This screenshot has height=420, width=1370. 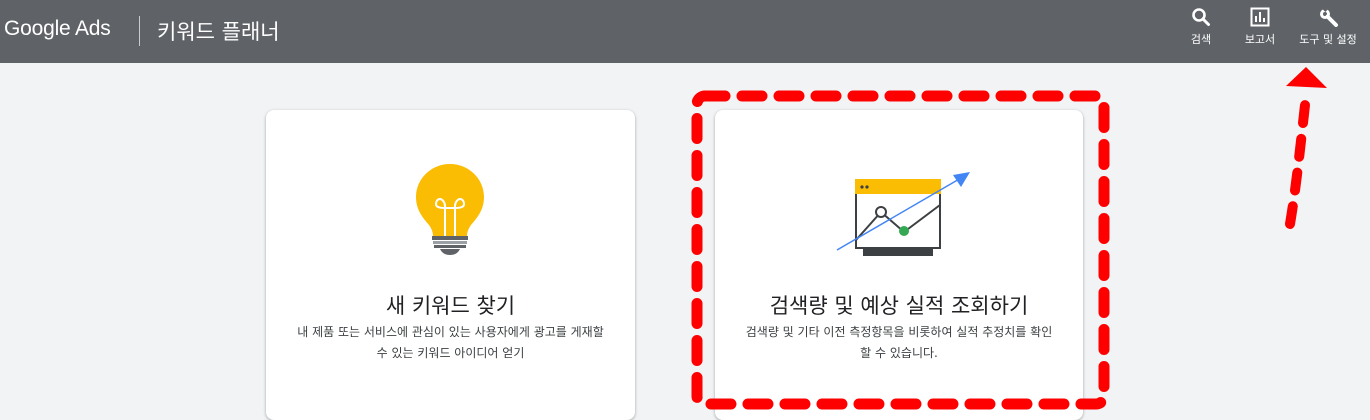 I want to click on trend-chart-icon, so click(x=903, y=214).